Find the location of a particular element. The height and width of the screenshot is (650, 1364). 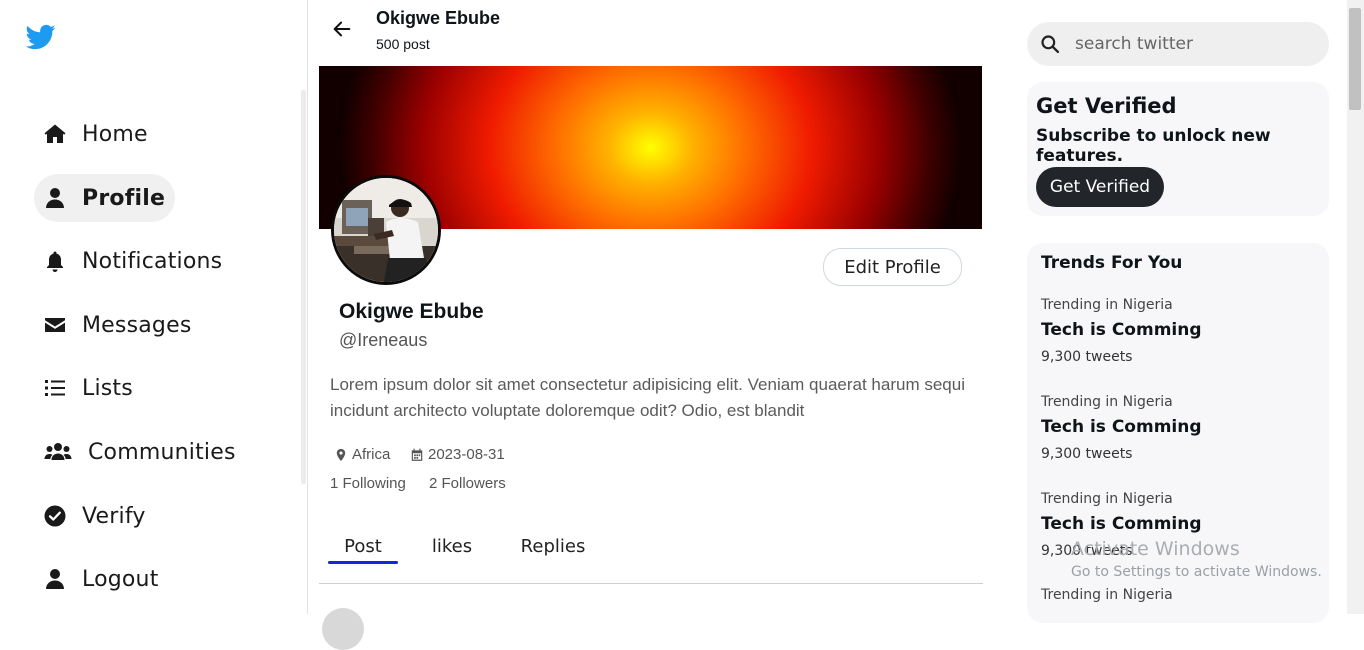

sidebar-item-label: Communities is located at coordinates (162, 452).